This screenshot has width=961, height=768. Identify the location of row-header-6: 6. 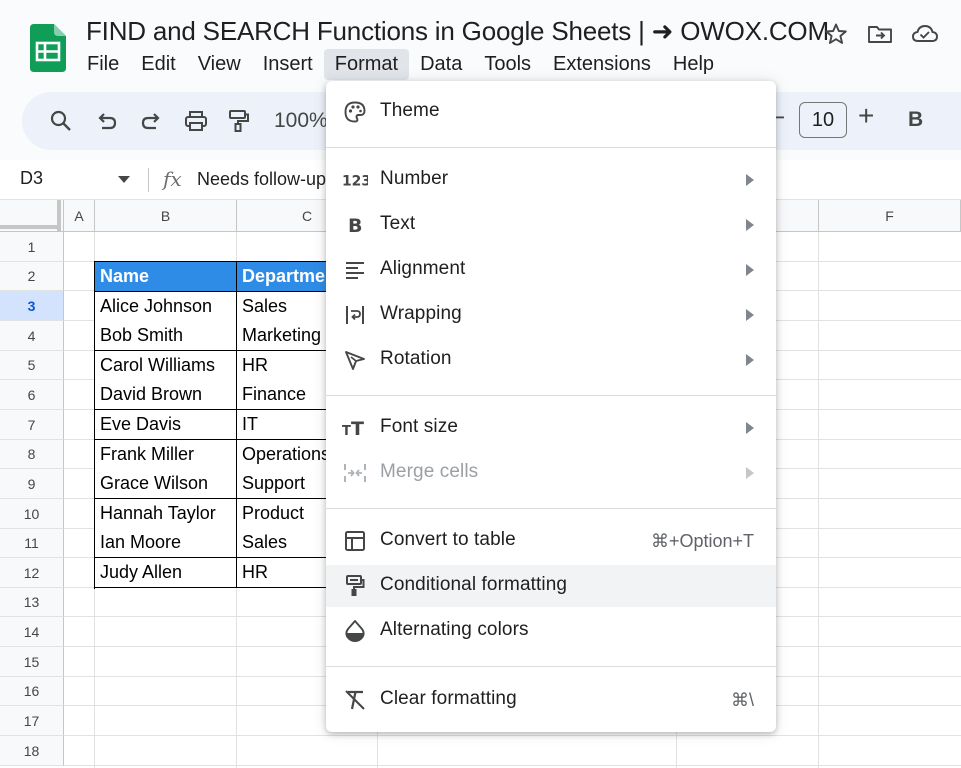
(32, 395).